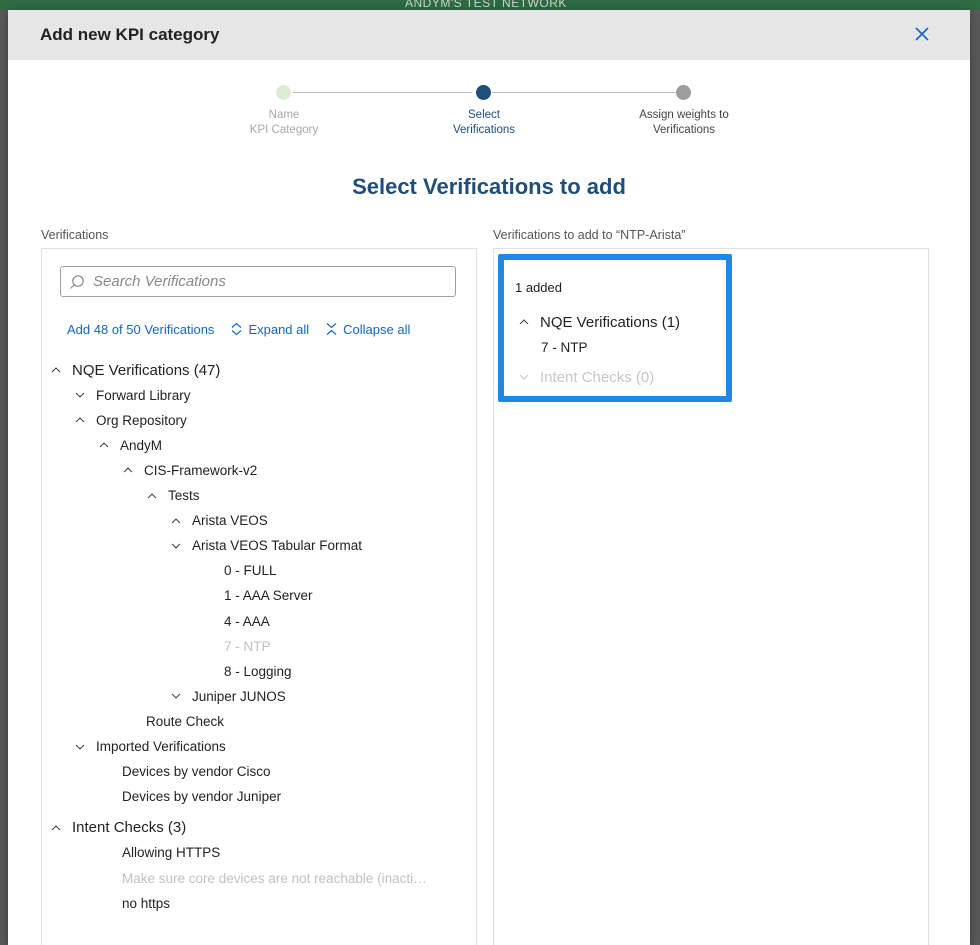 The width and height of the screenshot is (980, 945). Describe the element at coordinates (610, 322) in the screenshot. I see `selected-group-label: NQE Verifications (1)` at that location.